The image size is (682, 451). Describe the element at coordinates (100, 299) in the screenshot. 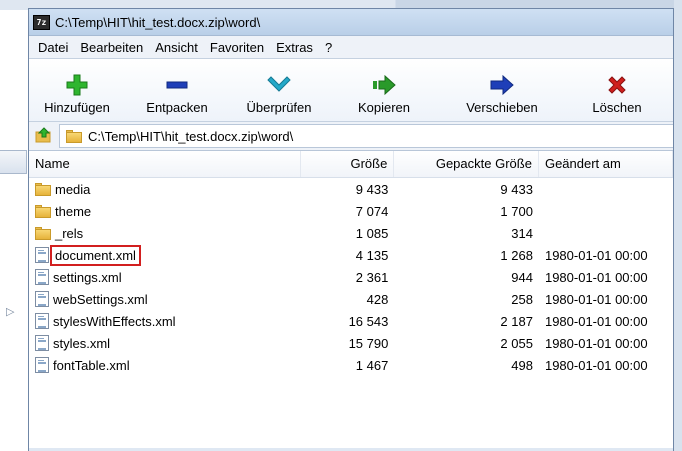

I see `file-name: webSettings.xml` at that location.